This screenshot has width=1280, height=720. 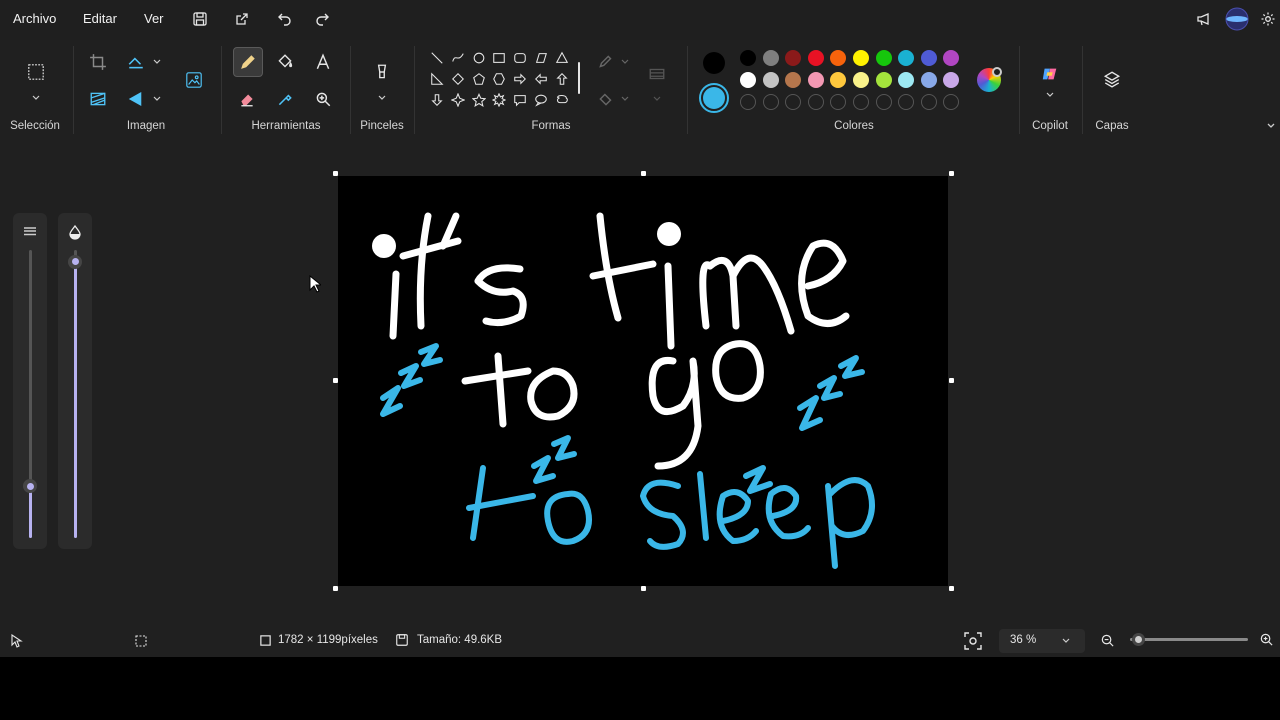 I want to click on shapes-scrollbar, so click(x=579, y=78).